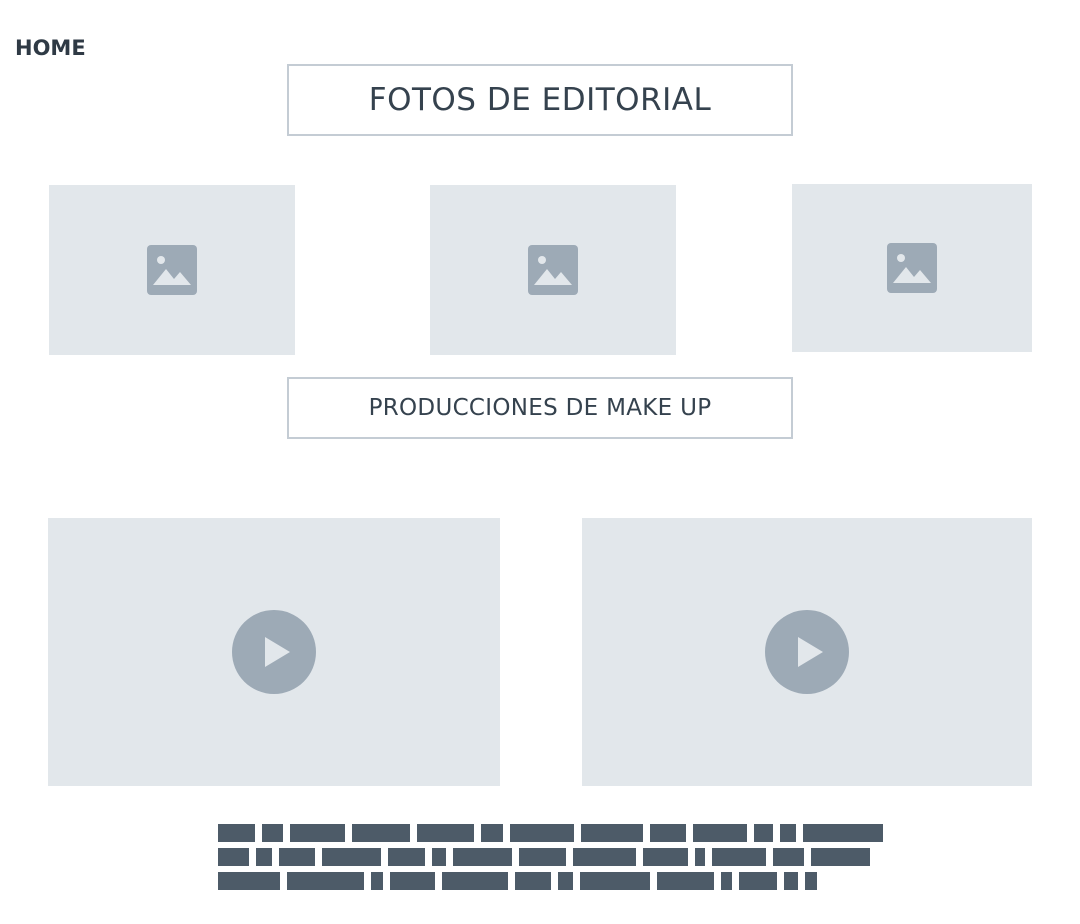  I want to click on editorial-photos-label: FOTOS DE EDITORIAL, so click(540, 100).